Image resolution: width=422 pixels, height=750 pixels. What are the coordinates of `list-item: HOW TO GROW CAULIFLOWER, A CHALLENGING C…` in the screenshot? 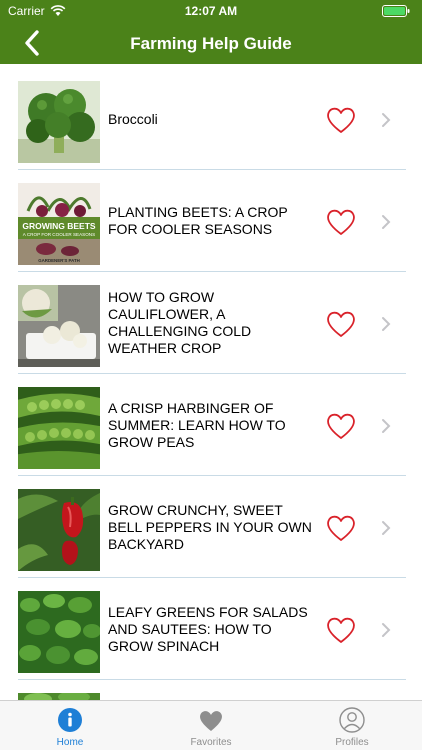 It's located at (211, 323).